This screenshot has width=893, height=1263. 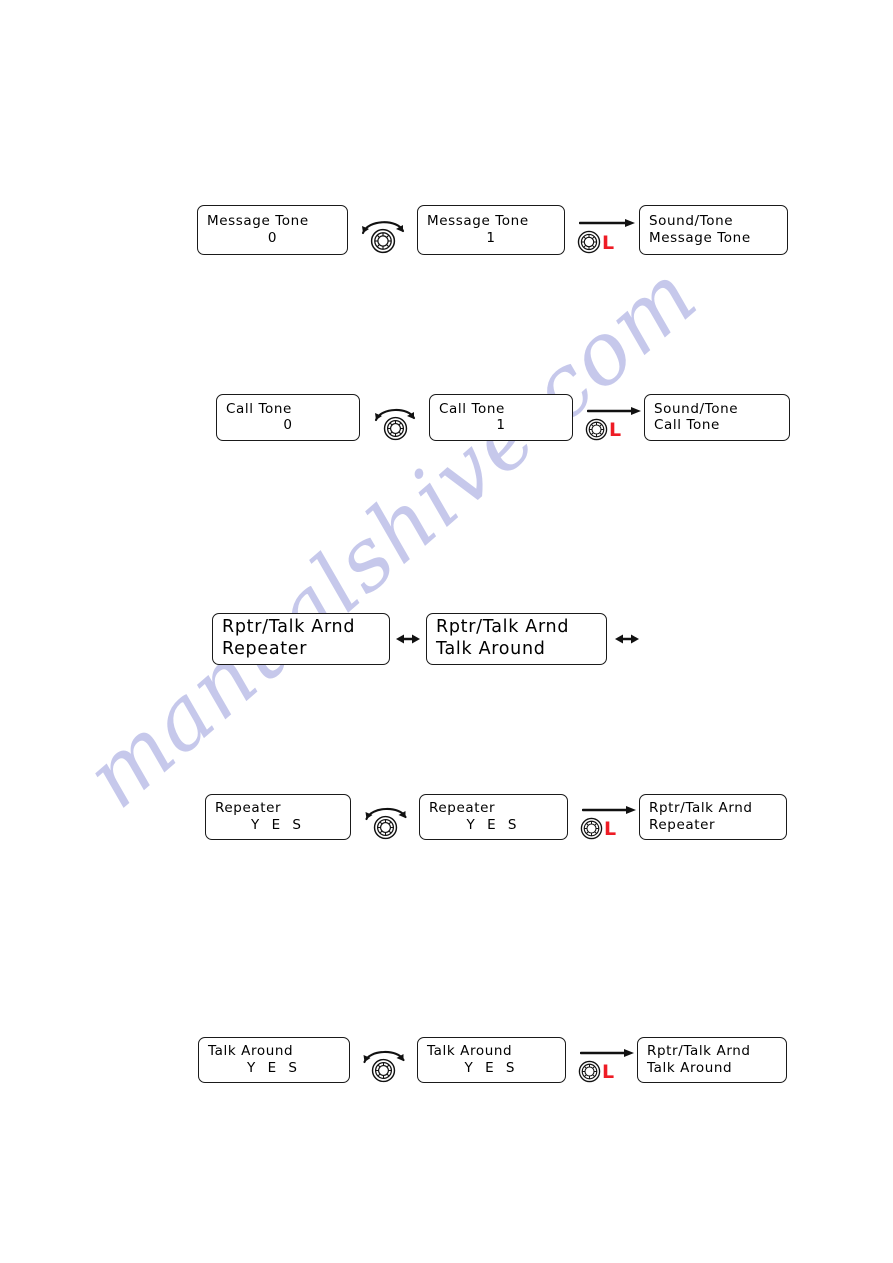 What do you see at coordinates (687, 425) in the screenshot?
I see `lcd-line-2: Call Tone` at bounding box center [687, 425].